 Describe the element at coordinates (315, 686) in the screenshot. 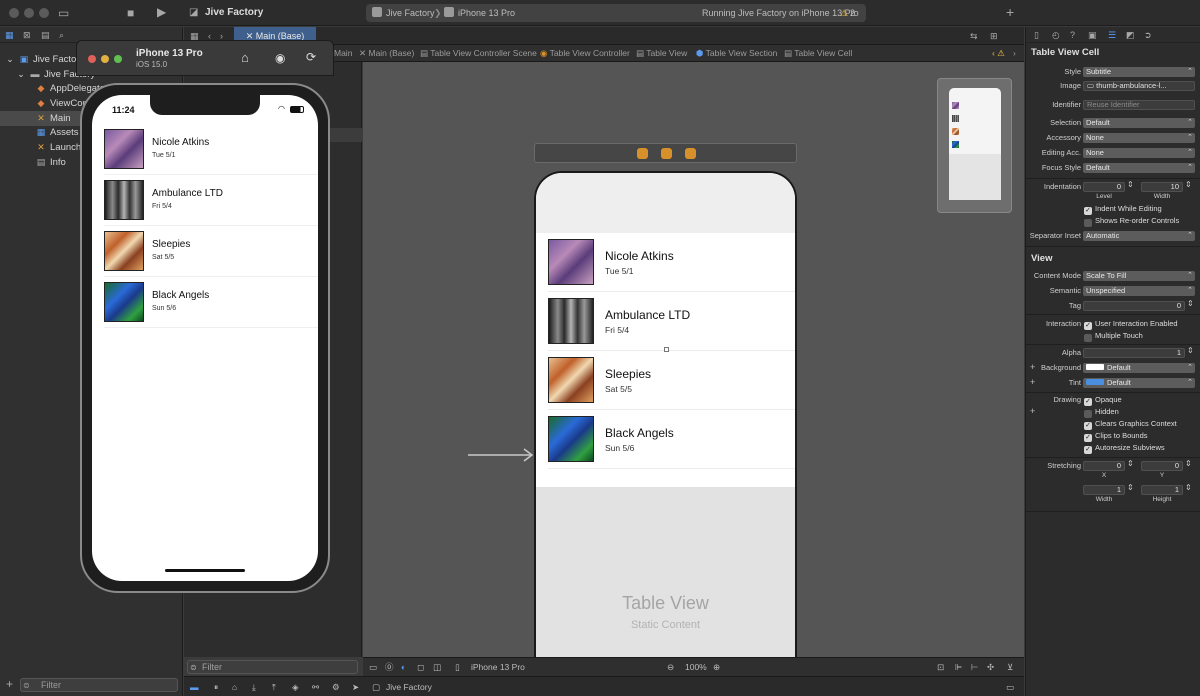

I see `memory-graph-icon: ⚯` at that location.